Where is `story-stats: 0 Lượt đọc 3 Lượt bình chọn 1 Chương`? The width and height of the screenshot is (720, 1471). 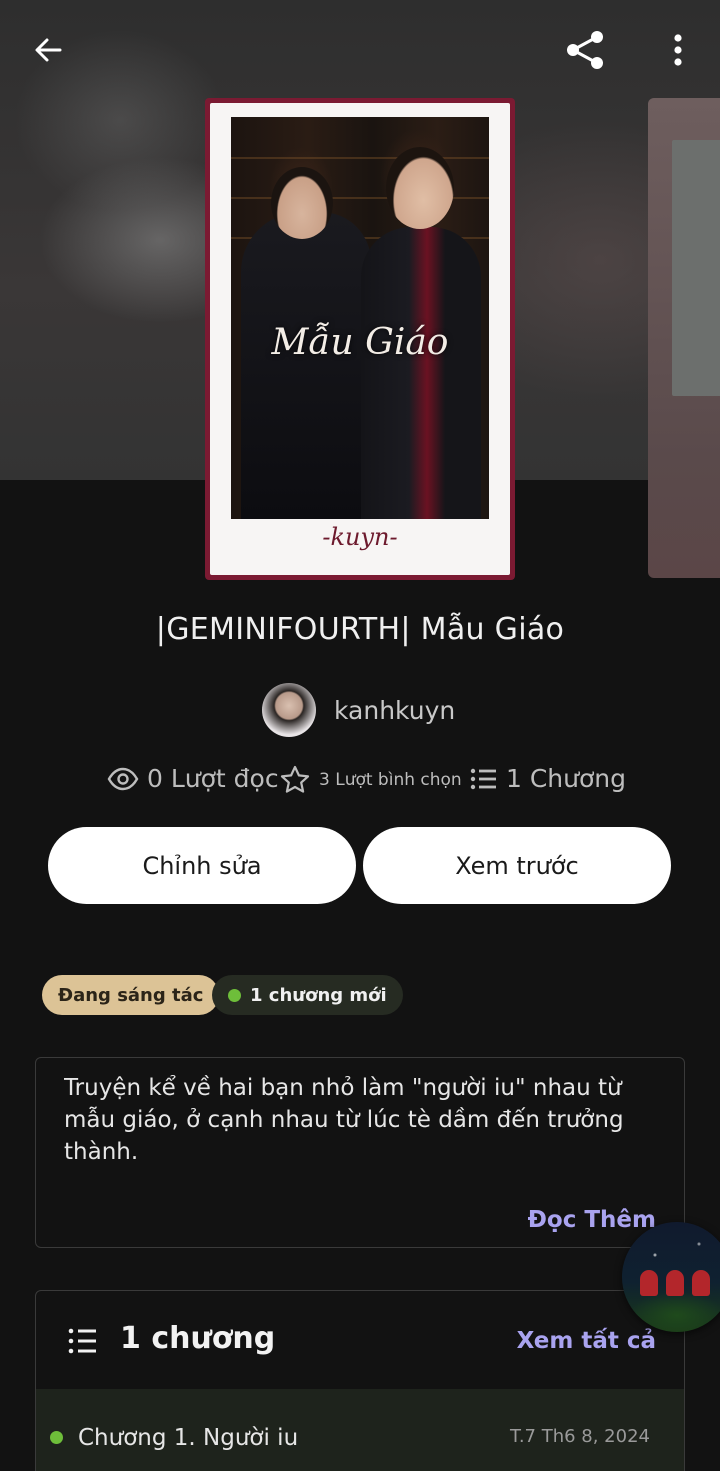
story-stats: 0 Lượt đọc 3 Lượt bình chọn 1 Chương is located at coordinates (360, 784).